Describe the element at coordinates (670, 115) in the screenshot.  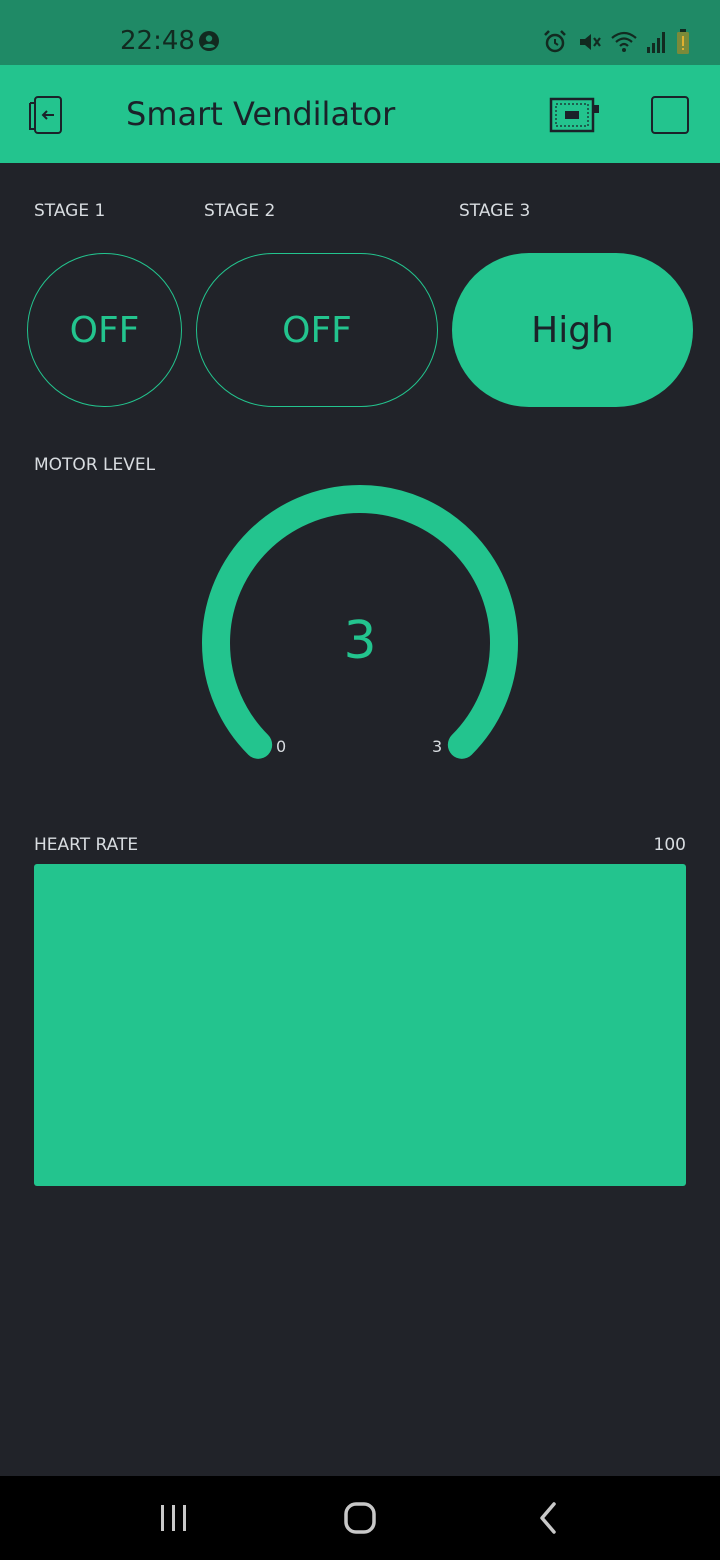
I see `stop-icon` at that location.